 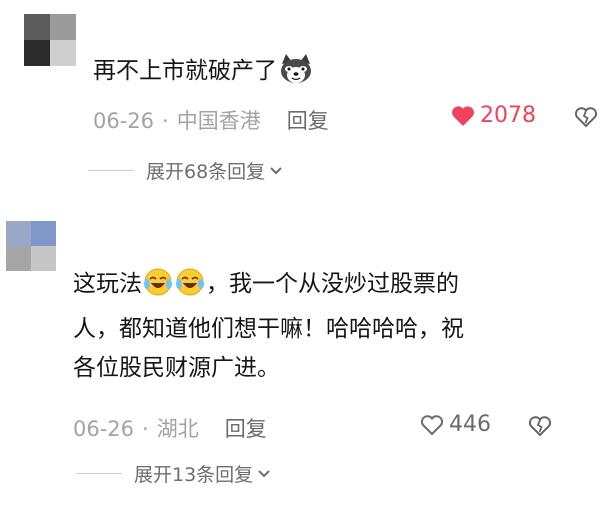 I want to click on like-count: 446, so click(x=470, y=424).